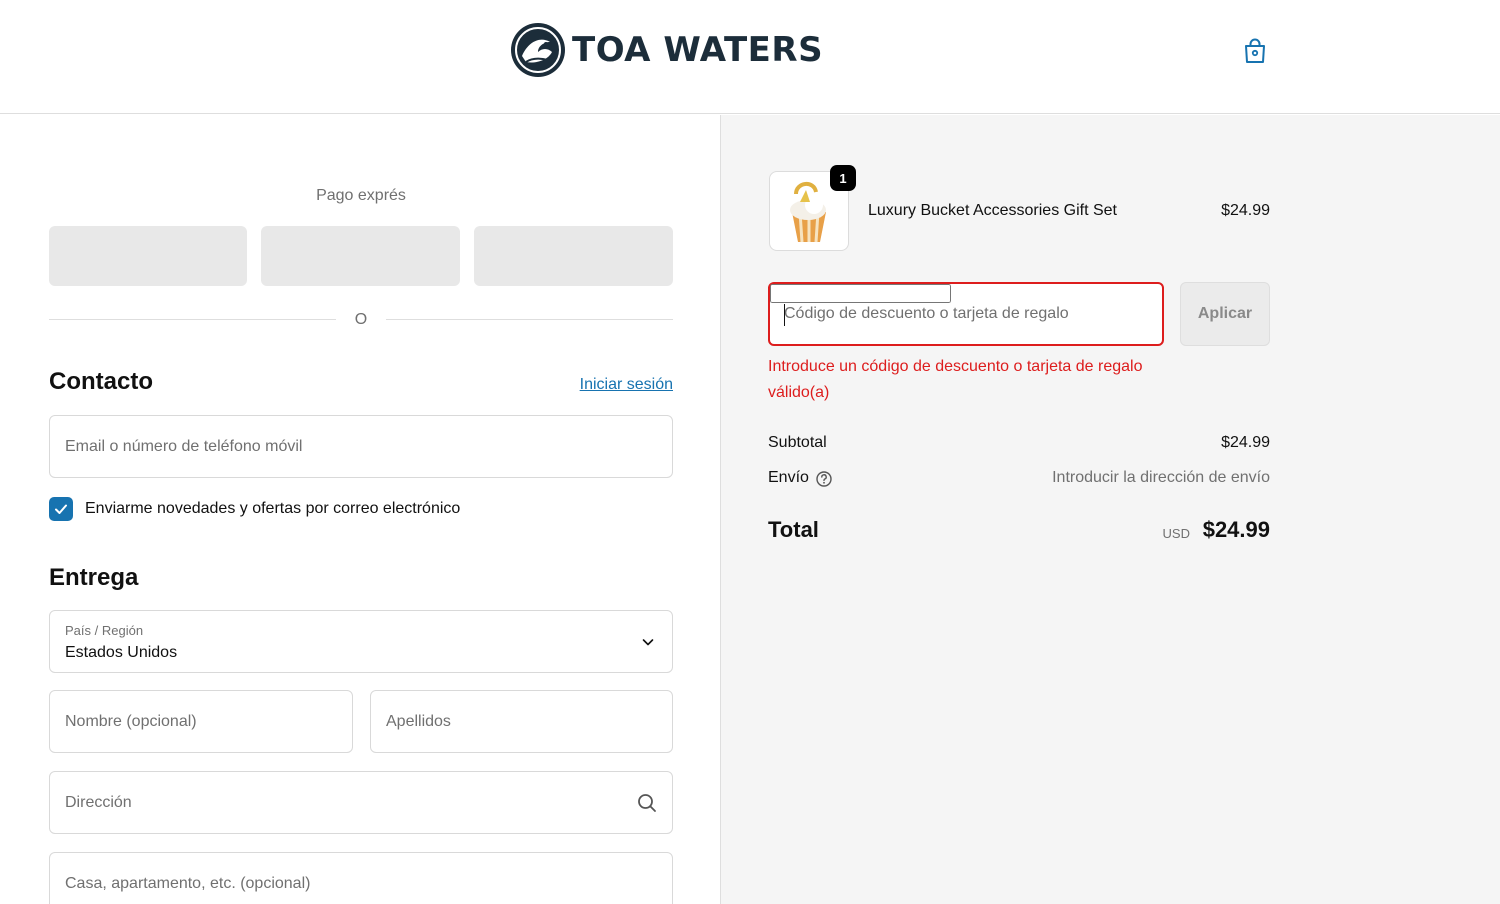  I want to click on newsletter-checkbox, so click(61, 509).